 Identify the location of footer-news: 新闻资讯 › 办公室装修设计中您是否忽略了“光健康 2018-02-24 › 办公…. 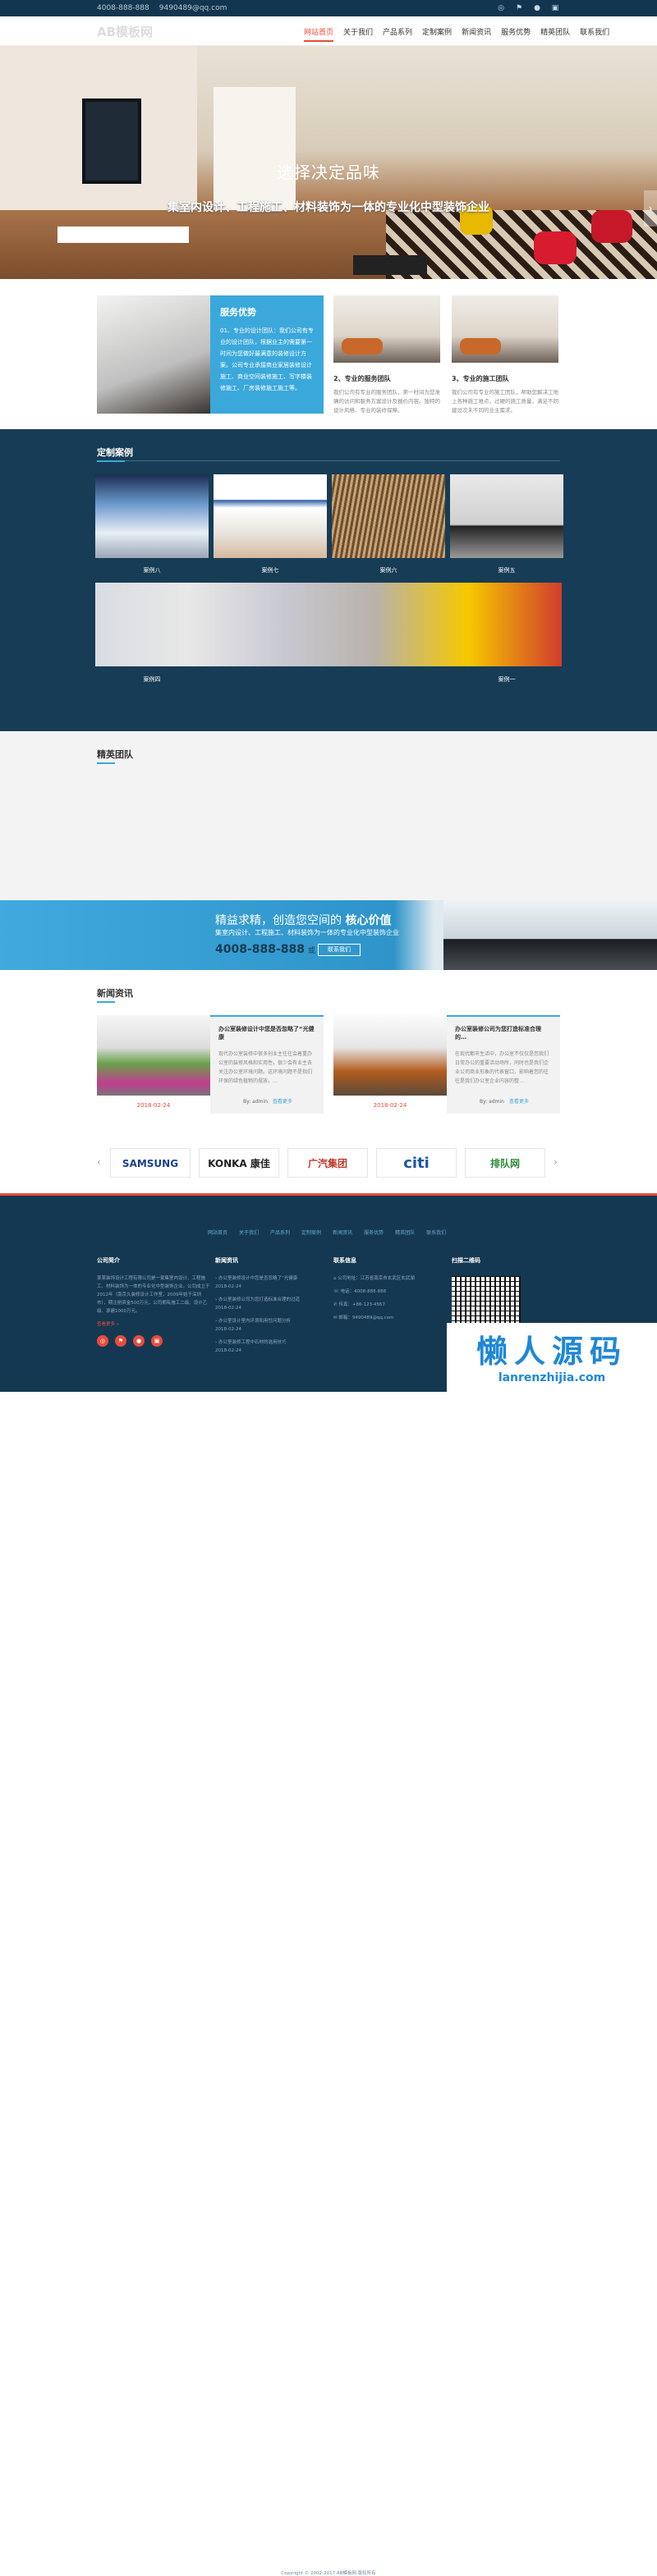
(272, 1308).